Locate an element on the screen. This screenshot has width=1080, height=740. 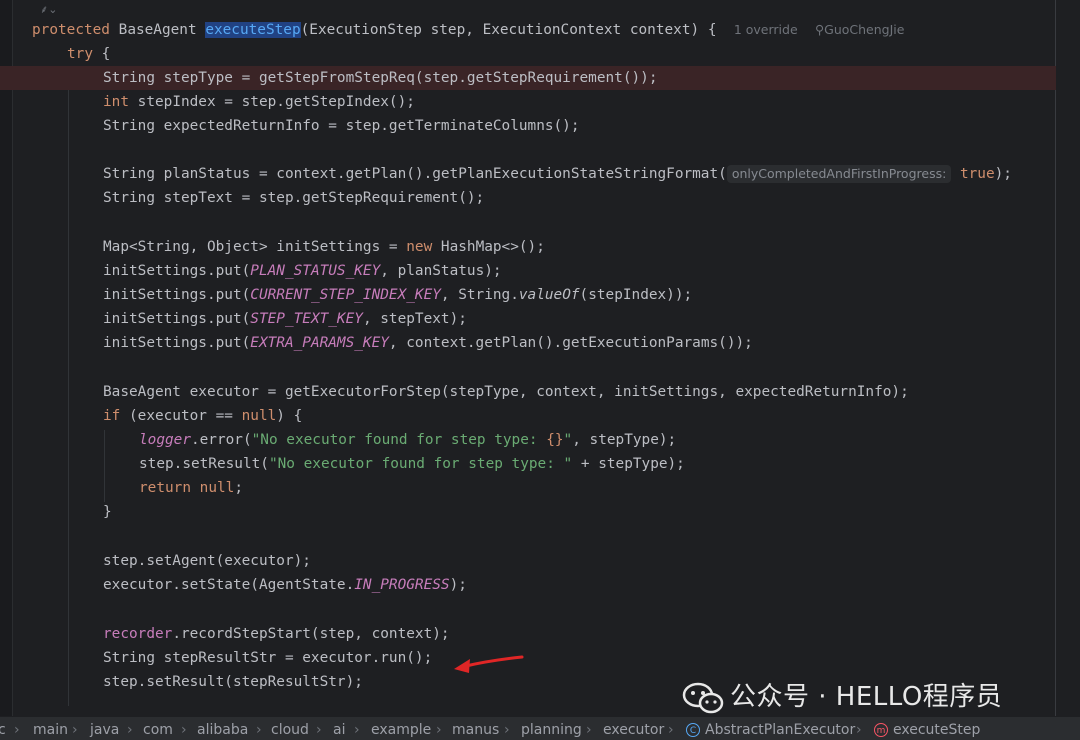
code-line: if (executor == null) { is located at coordinates (591, 416).